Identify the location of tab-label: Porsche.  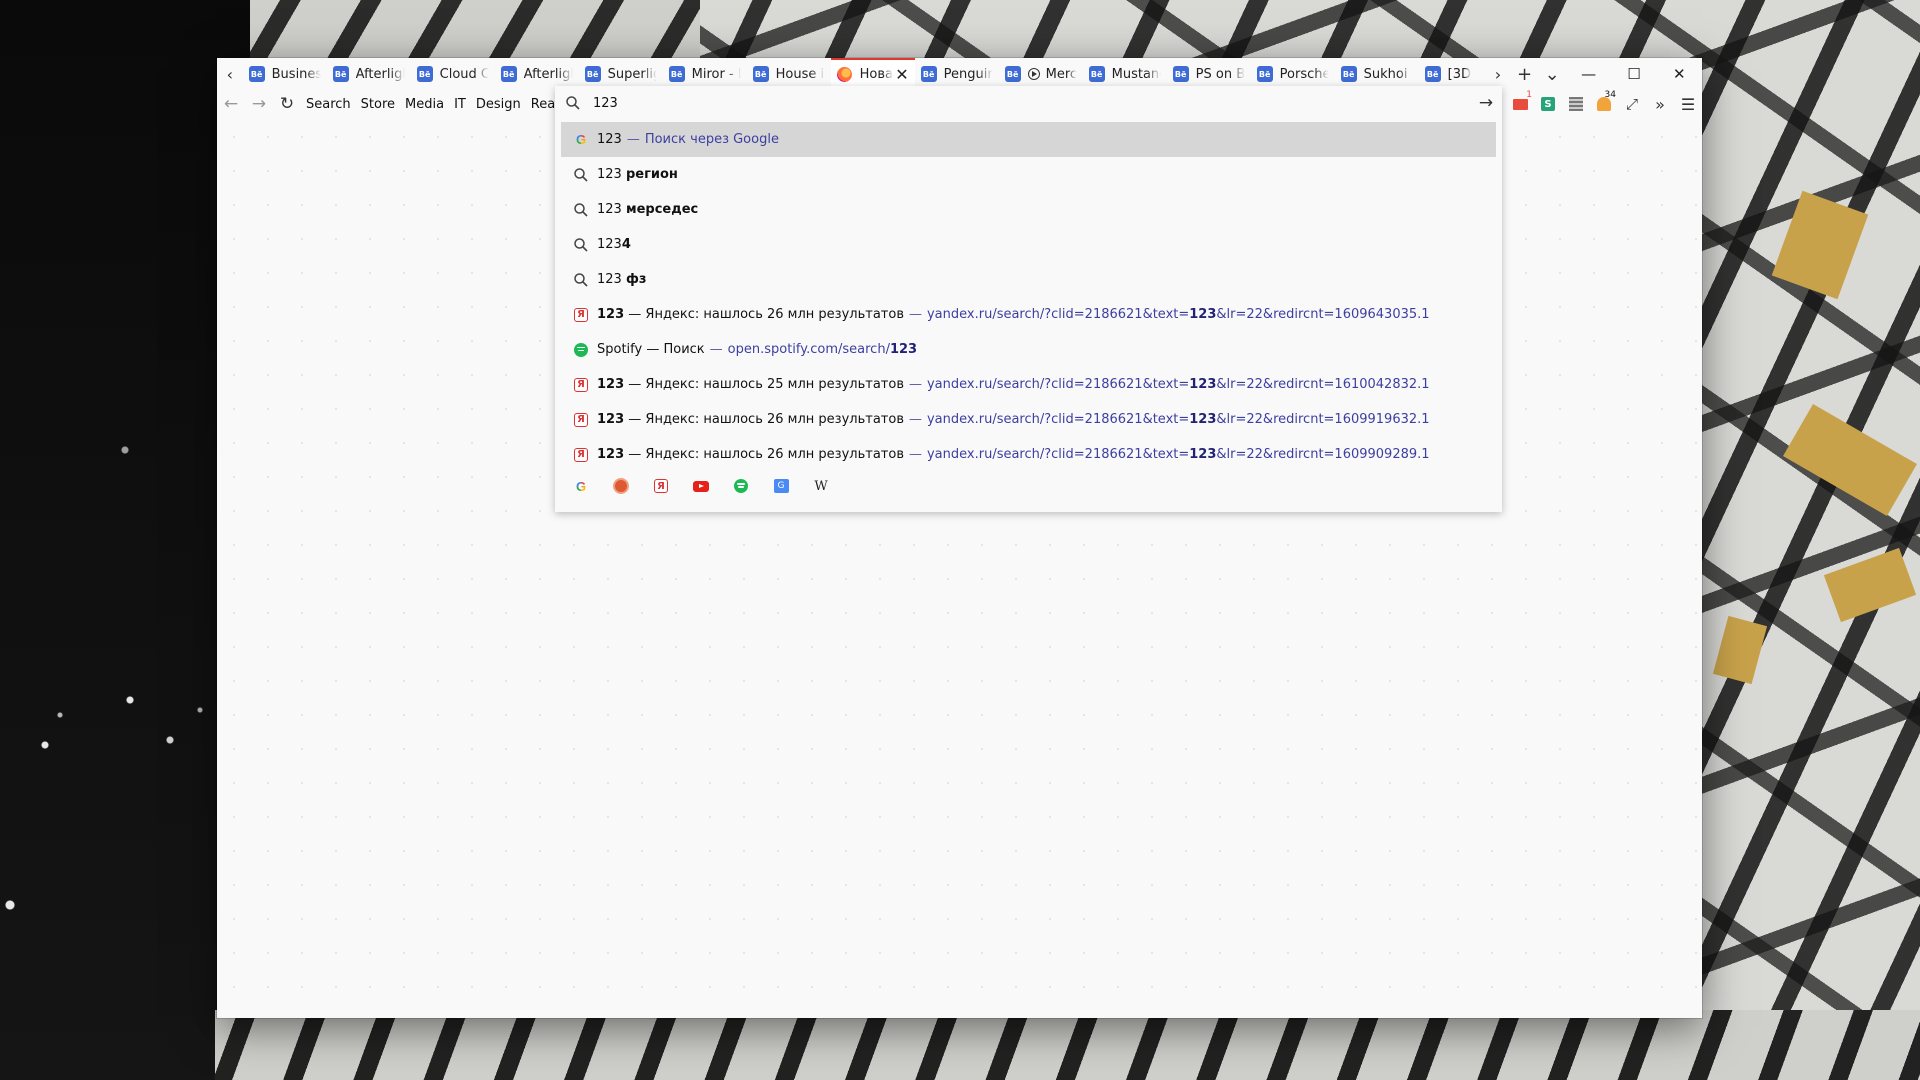
(1304, 74).